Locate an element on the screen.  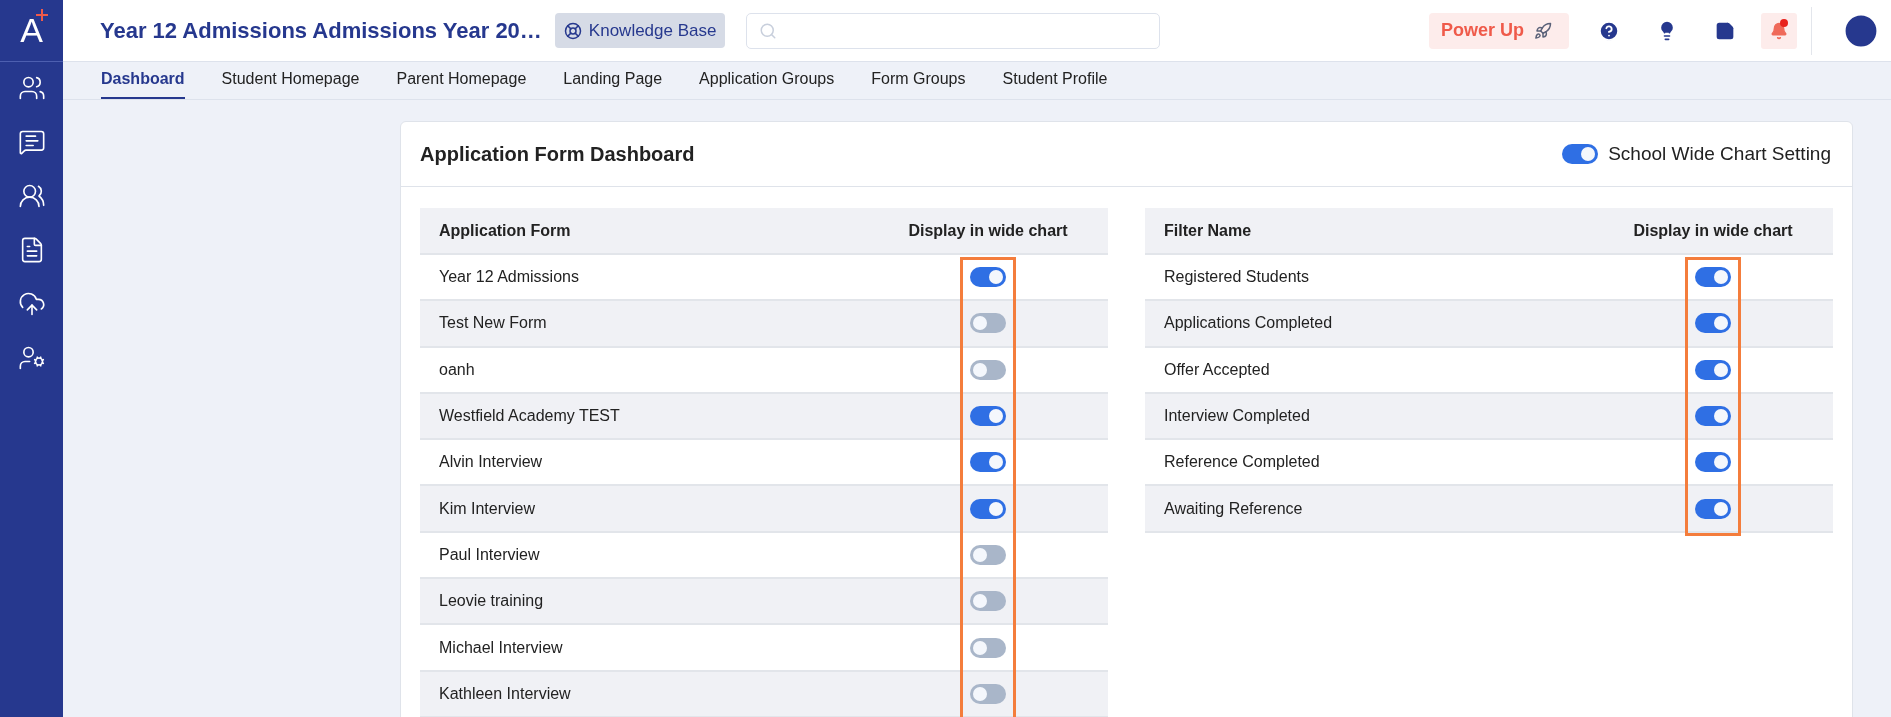
nav-tab: Student Homepage is located at coordinates (290, 80).